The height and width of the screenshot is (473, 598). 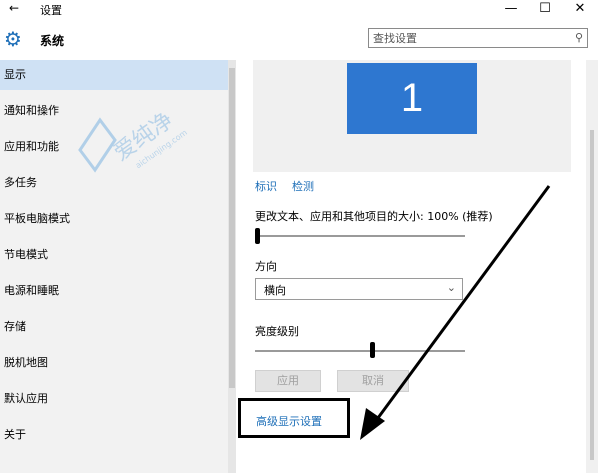 What do you see at coordinates (114, 327) in the screenshot?
I see `sidebar-item-storage: 存储` at bounding box center [114, 327].